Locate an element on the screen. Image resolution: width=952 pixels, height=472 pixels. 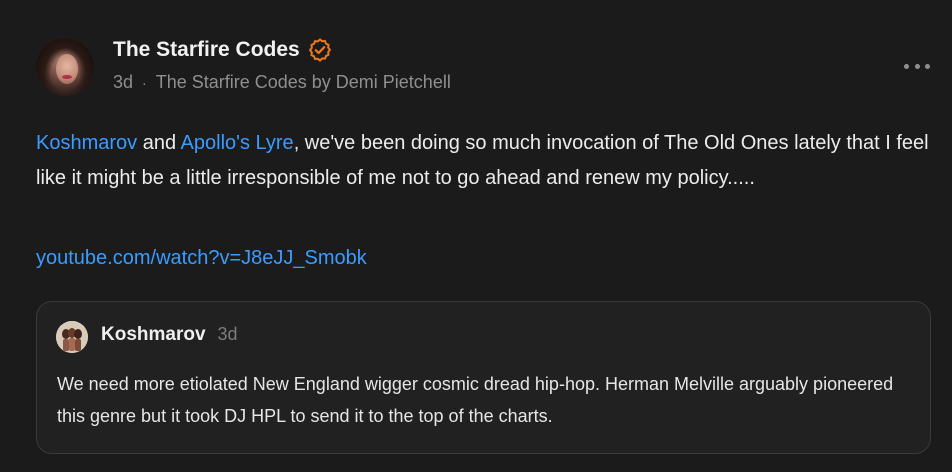
post-link: youtube.com/watch?v=J8eJJ_Smobk is located at coordinates (201, 258).